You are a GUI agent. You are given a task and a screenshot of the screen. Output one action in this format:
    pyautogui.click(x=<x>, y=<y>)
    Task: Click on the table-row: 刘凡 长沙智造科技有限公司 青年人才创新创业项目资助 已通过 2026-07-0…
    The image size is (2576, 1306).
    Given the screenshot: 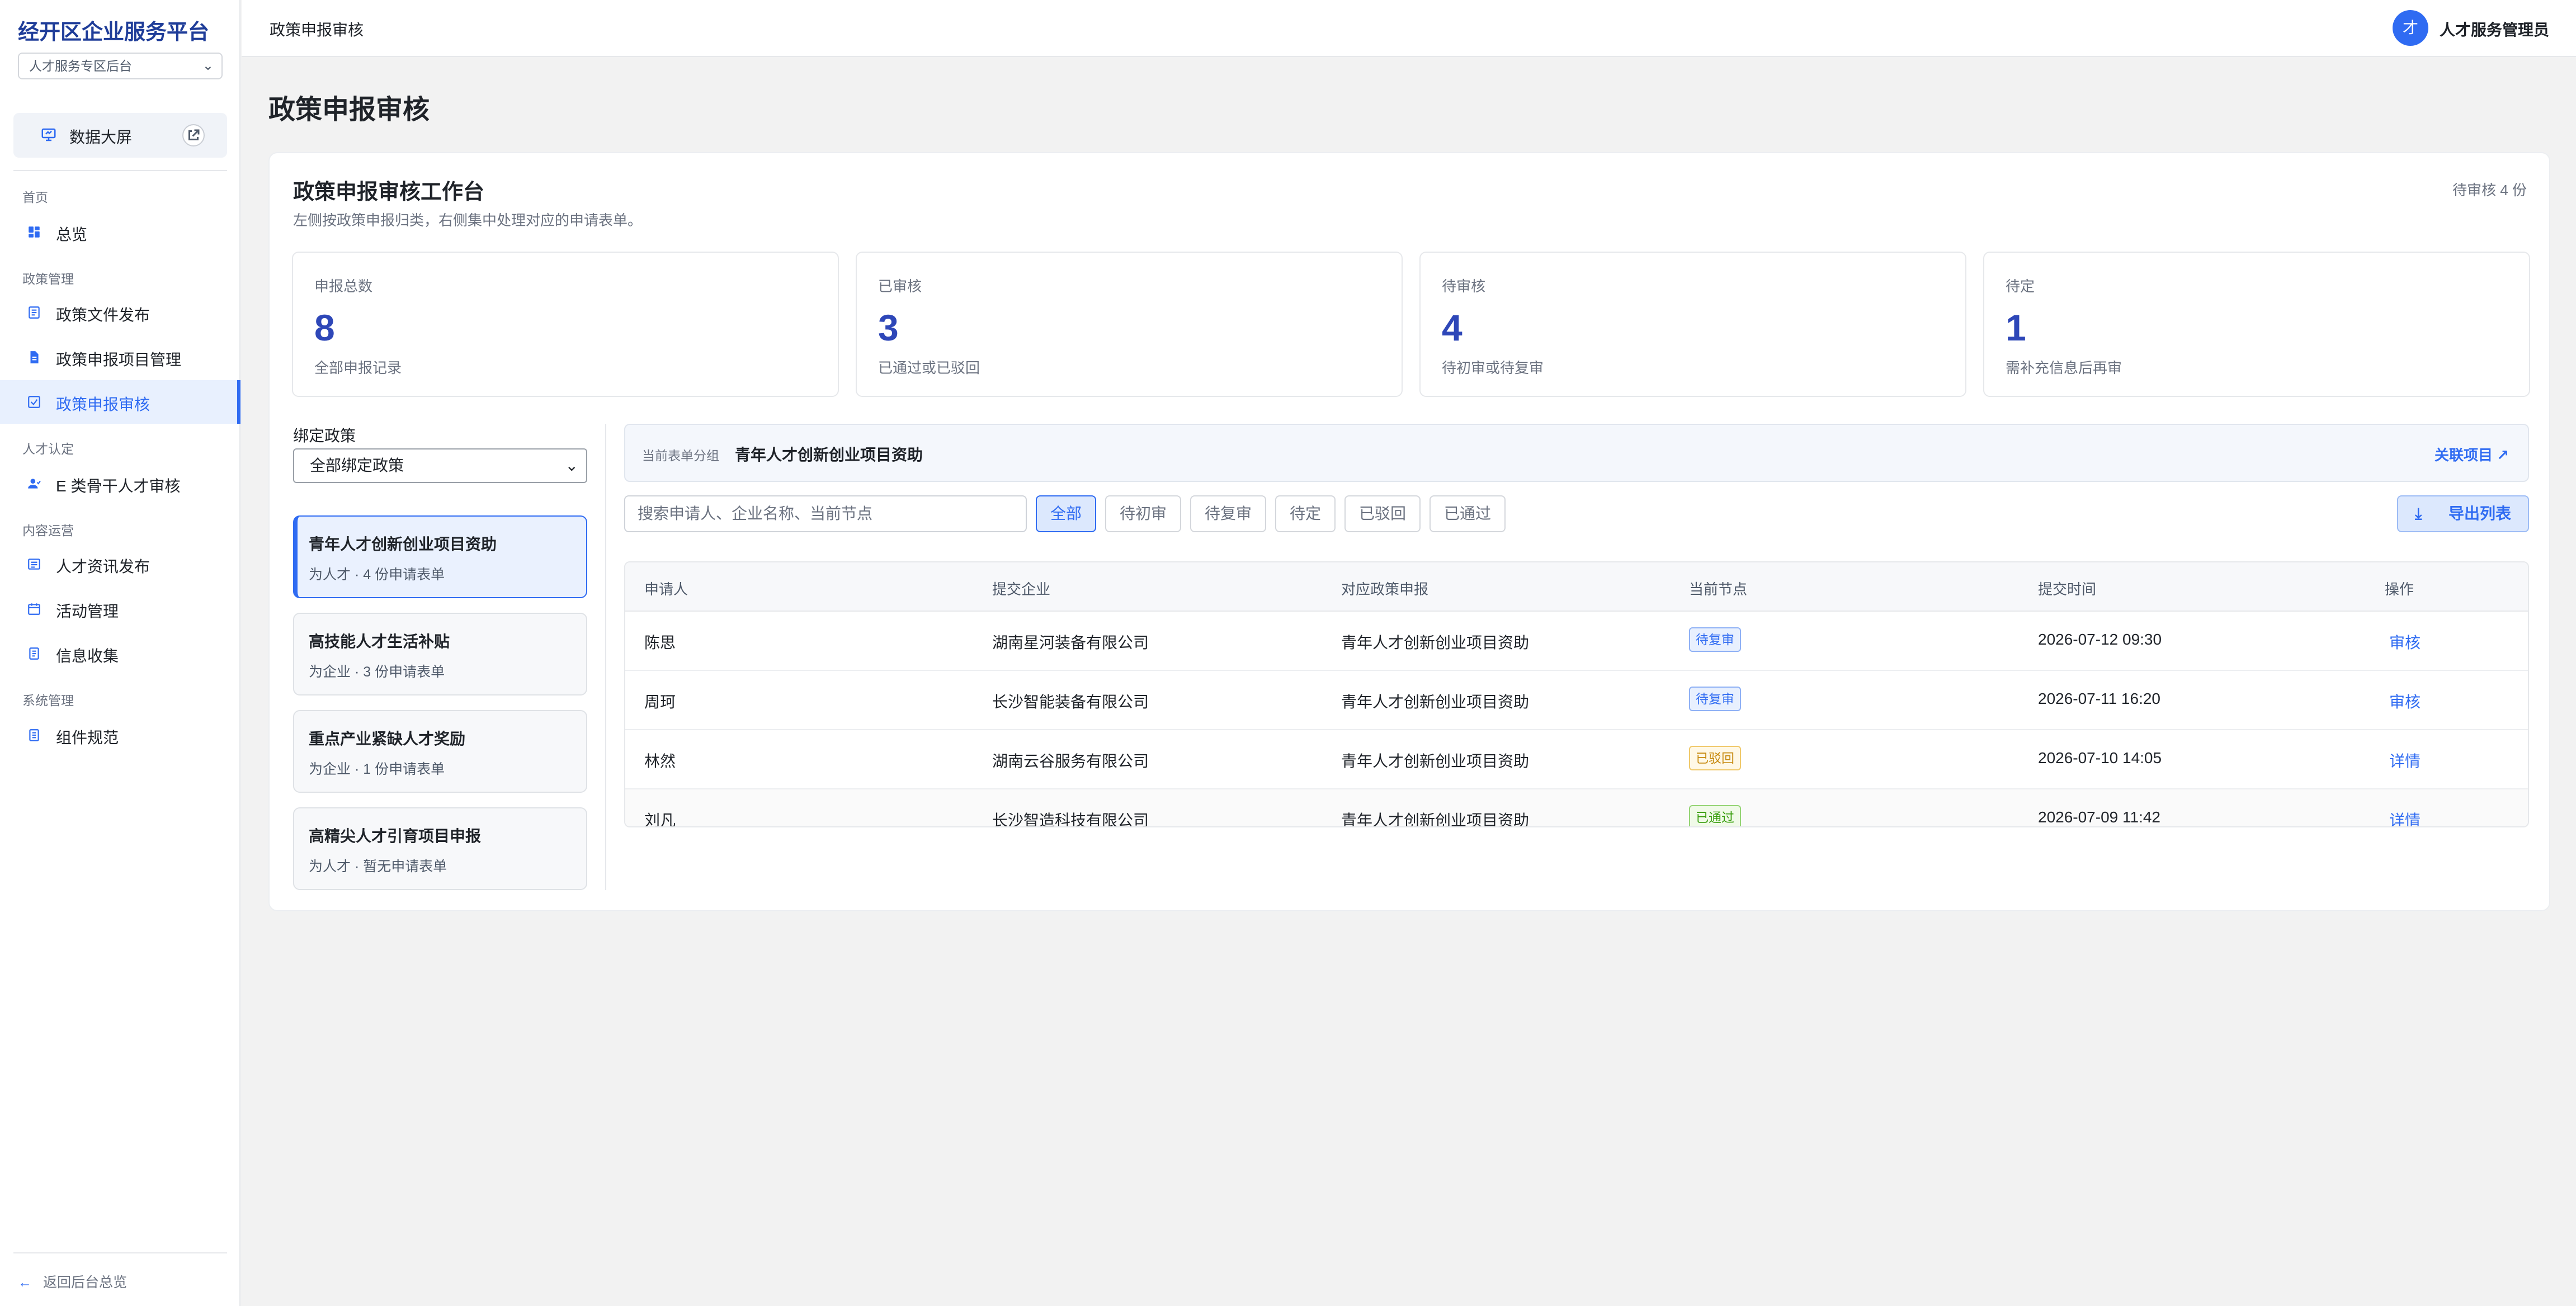 What is the action you would take?
    pyautogui.click(x=1576, y=808)
    